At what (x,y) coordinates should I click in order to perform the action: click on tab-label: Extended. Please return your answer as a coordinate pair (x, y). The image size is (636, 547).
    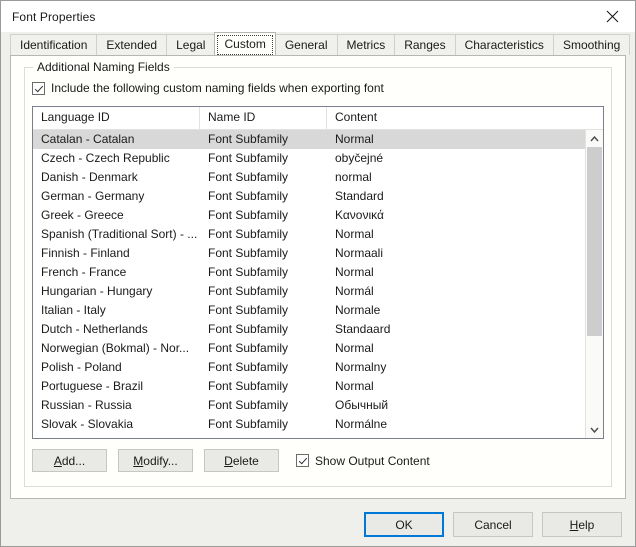
    Looking at the image, I should click on (132, 45).